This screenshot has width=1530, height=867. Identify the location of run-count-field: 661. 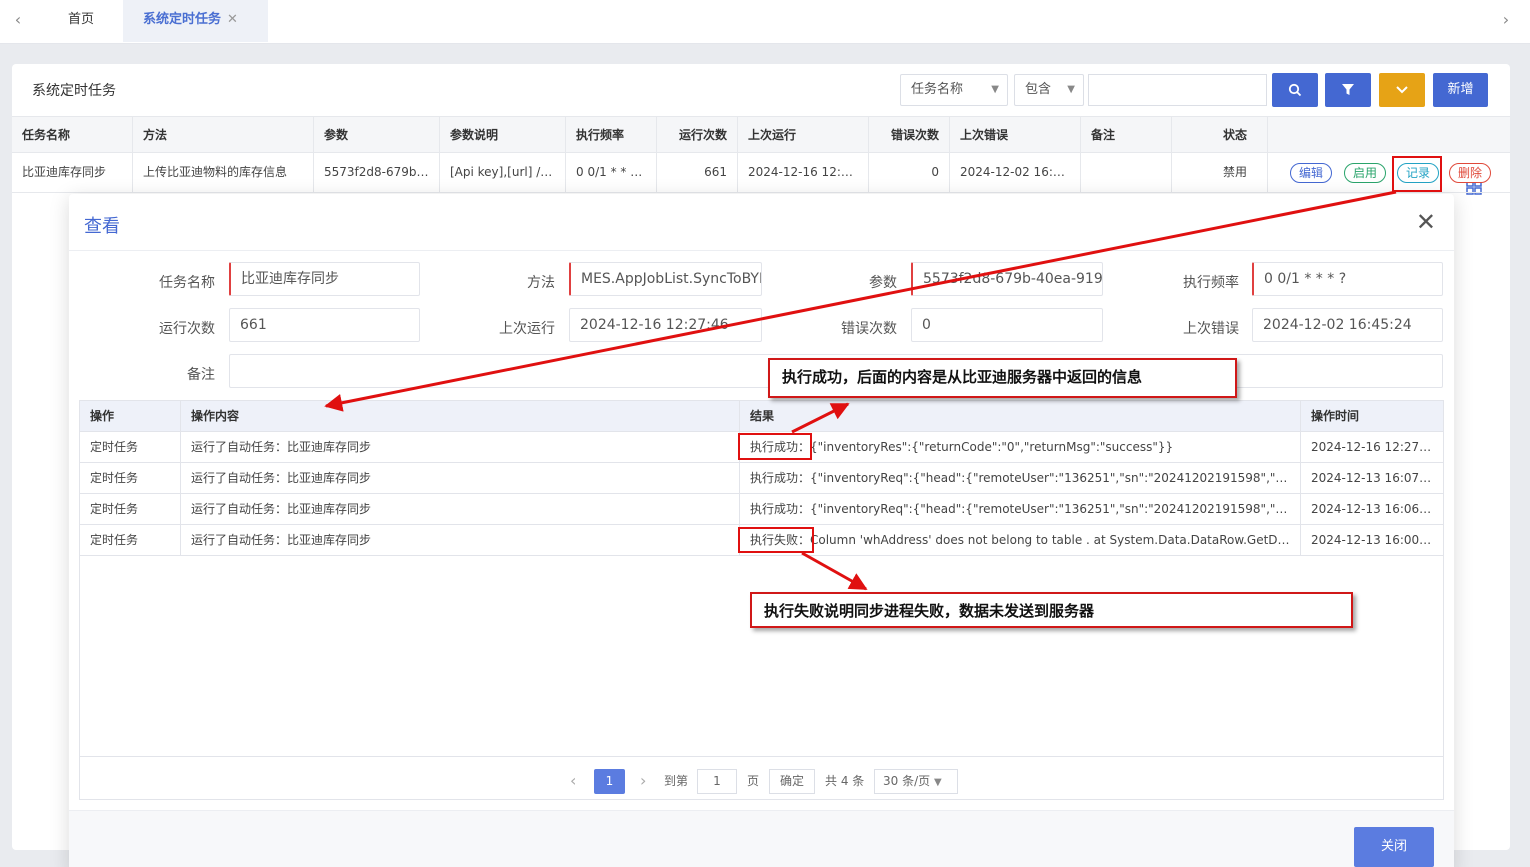
(324, 325).